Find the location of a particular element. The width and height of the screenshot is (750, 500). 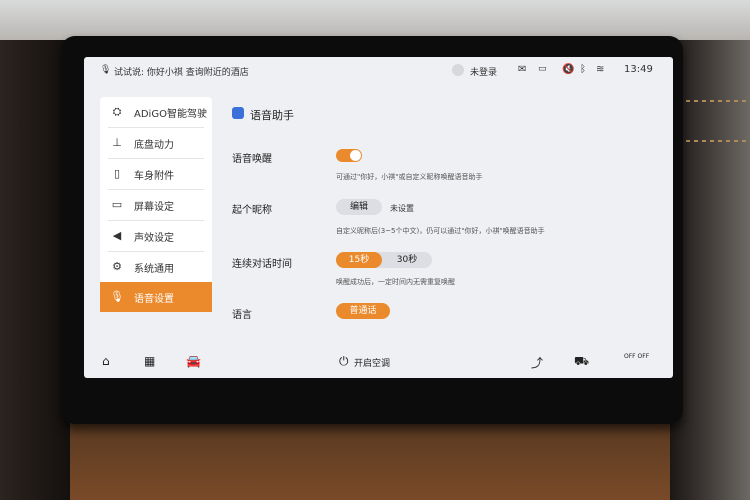

home-icon: ⌂ is located at coordinates (106, 361).